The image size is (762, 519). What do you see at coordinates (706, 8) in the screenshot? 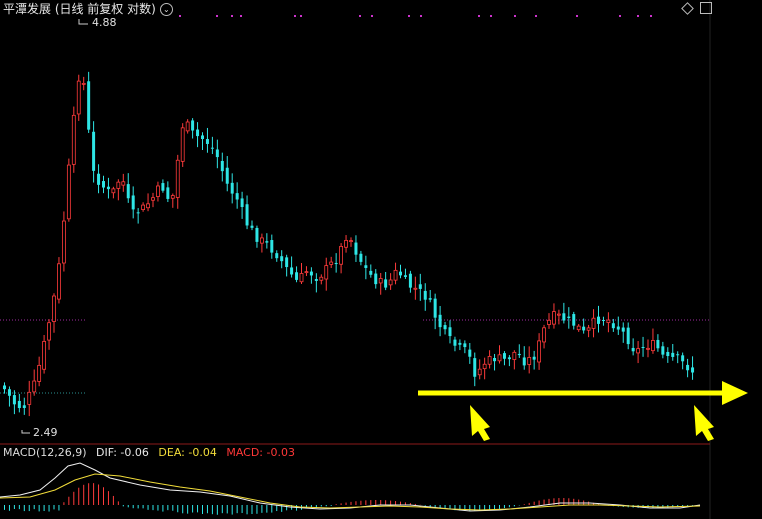
I see `square-icon` at bounding box center [706, 8].